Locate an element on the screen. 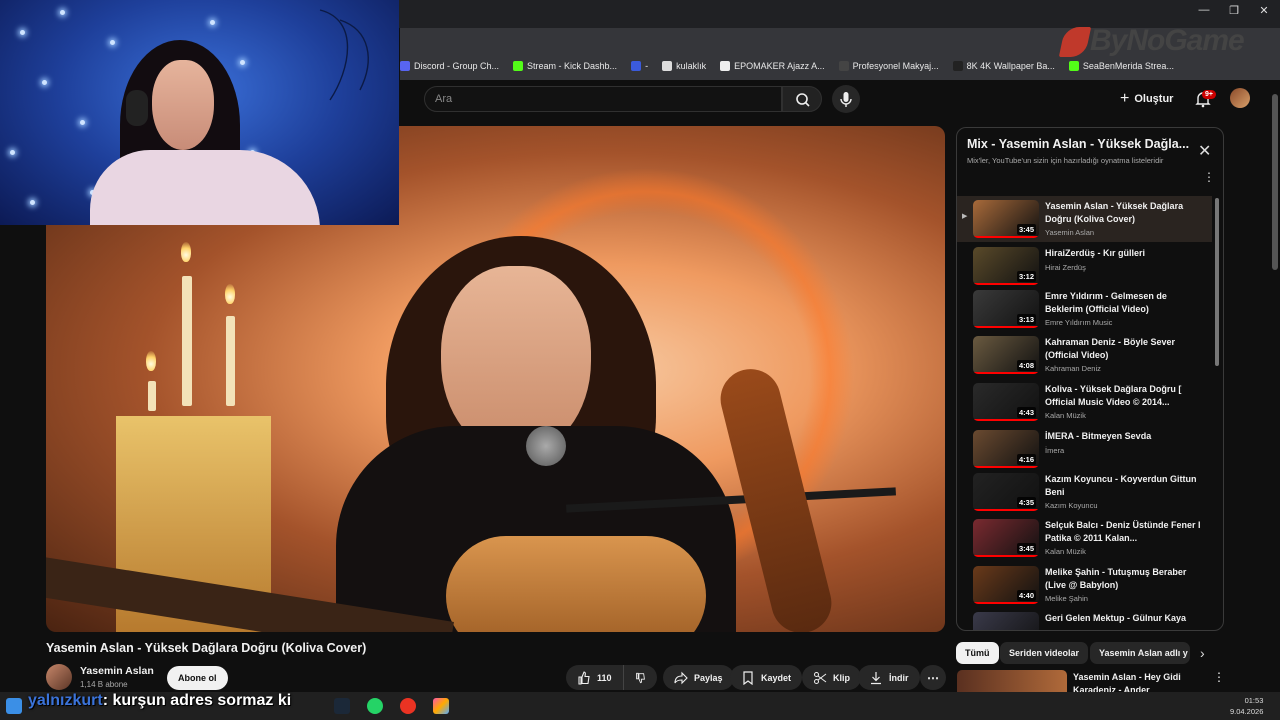 The image size is (1280, 720). search-button is located at coordinates (802, 99).